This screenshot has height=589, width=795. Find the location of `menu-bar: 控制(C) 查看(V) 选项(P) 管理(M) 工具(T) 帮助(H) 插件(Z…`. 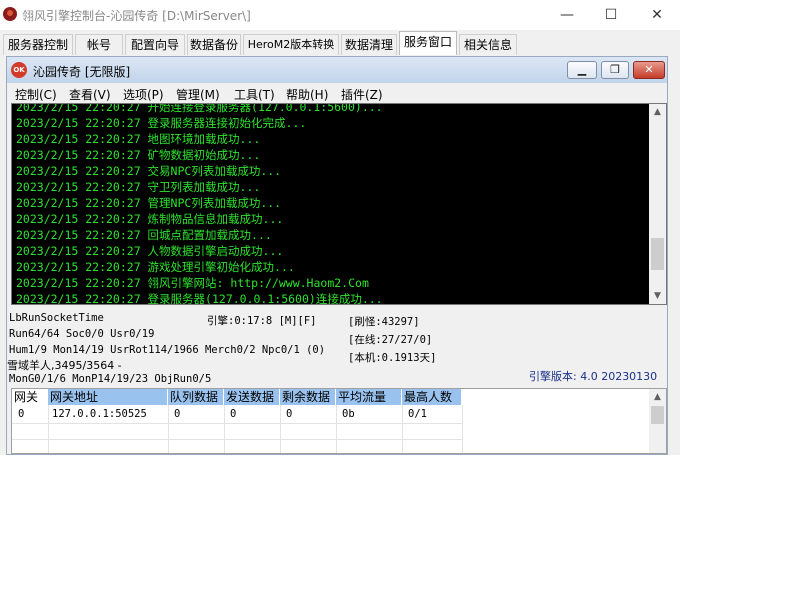

menu-bar: 控制(C) 查看(V) 选项(P) 管理(M) 工具(T) 帮助(H) 插件(Z… is located at coordinates (337, 94).